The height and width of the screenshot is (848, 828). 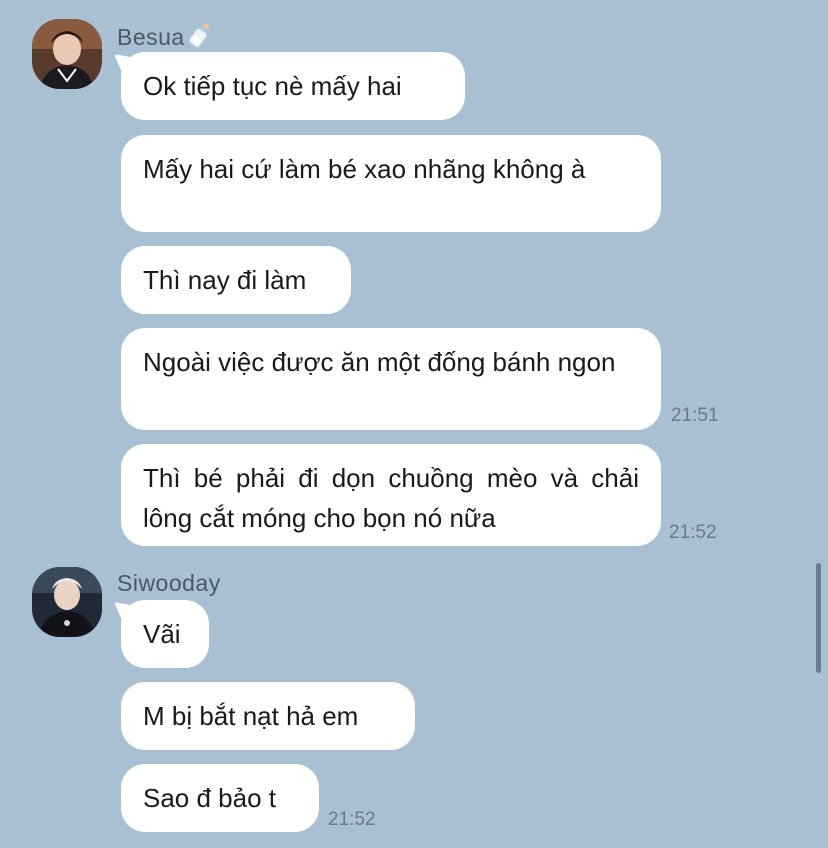 What do you see at coordinates (272, 86) in the screenshot?
I see `message-text: Ok tiếp tục nè mấy hai` at bounding box center [272, 86].